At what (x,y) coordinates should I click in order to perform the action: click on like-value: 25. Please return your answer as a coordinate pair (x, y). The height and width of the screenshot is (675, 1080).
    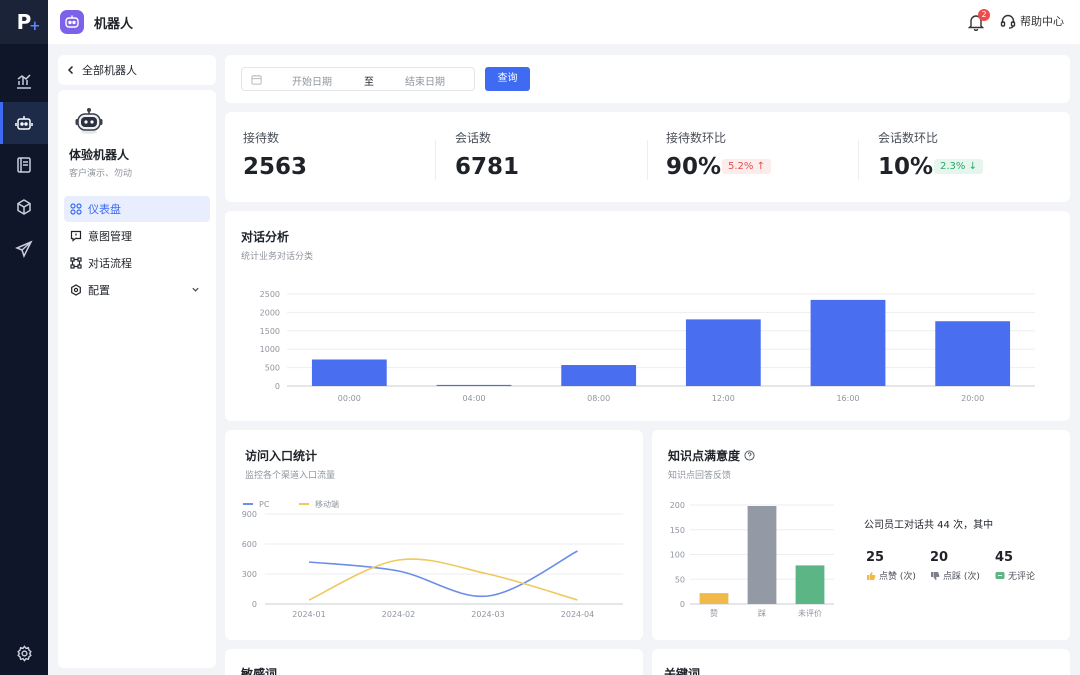
    Looking at the image, I should click on (875, 557).